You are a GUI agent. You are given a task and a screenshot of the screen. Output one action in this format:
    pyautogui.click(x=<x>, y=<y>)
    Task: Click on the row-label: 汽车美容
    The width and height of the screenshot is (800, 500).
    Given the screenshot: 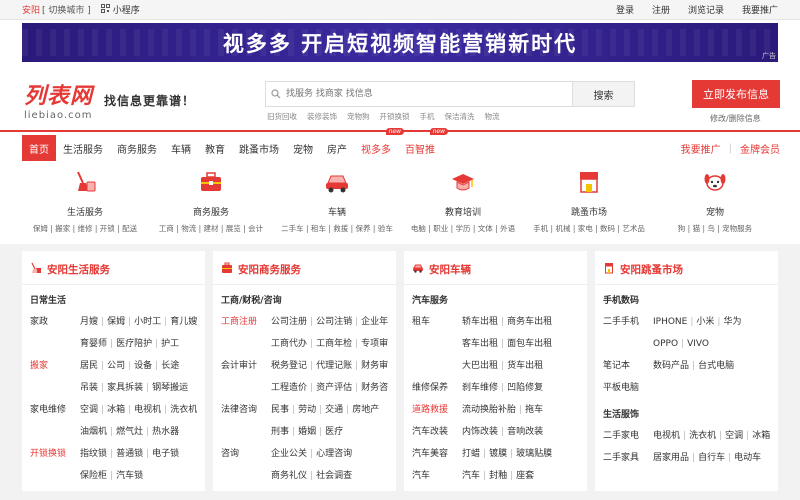 What is the action you would take?
    pyautogui.click(x=437, y=454)
    